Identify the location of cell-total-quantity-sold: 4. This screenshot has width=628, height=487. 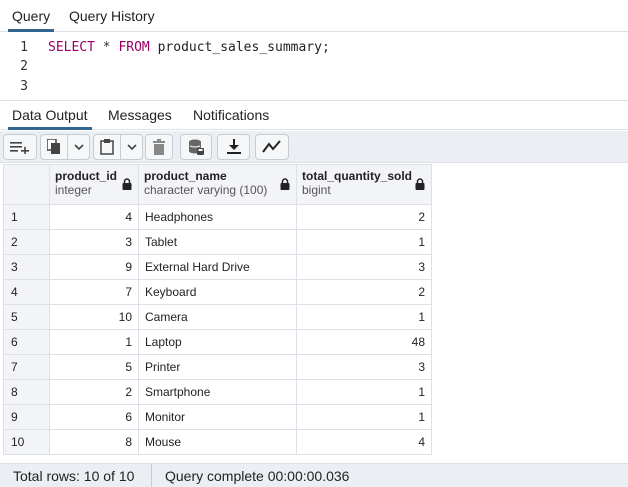
(364, 442).